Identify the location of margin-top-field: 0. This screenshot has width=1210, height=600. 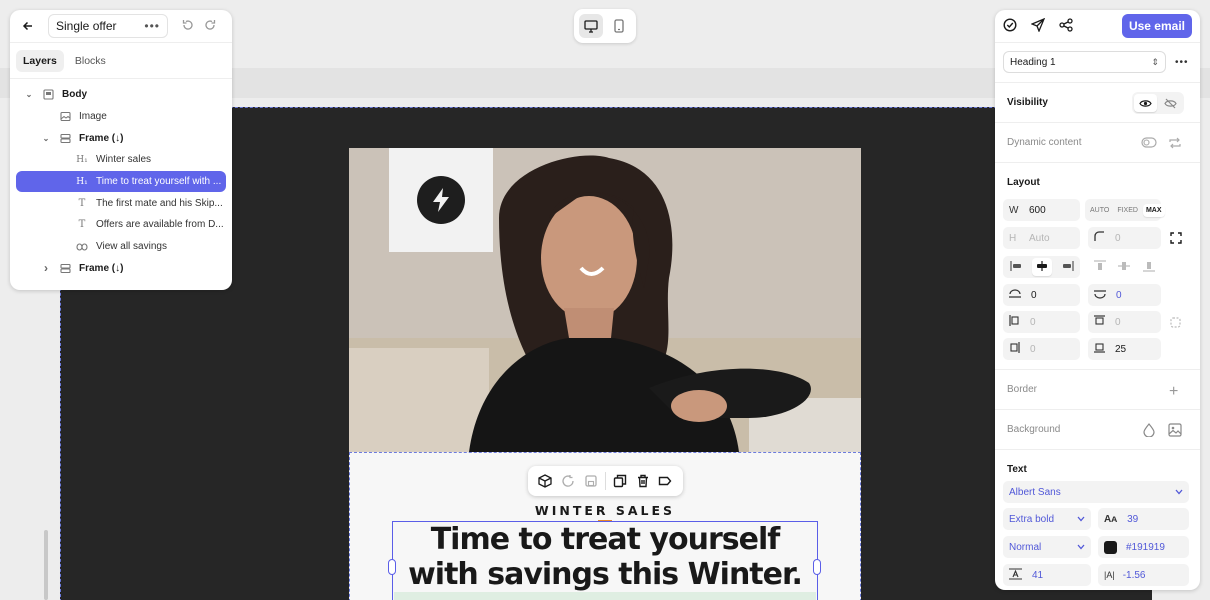
(1124, 322).